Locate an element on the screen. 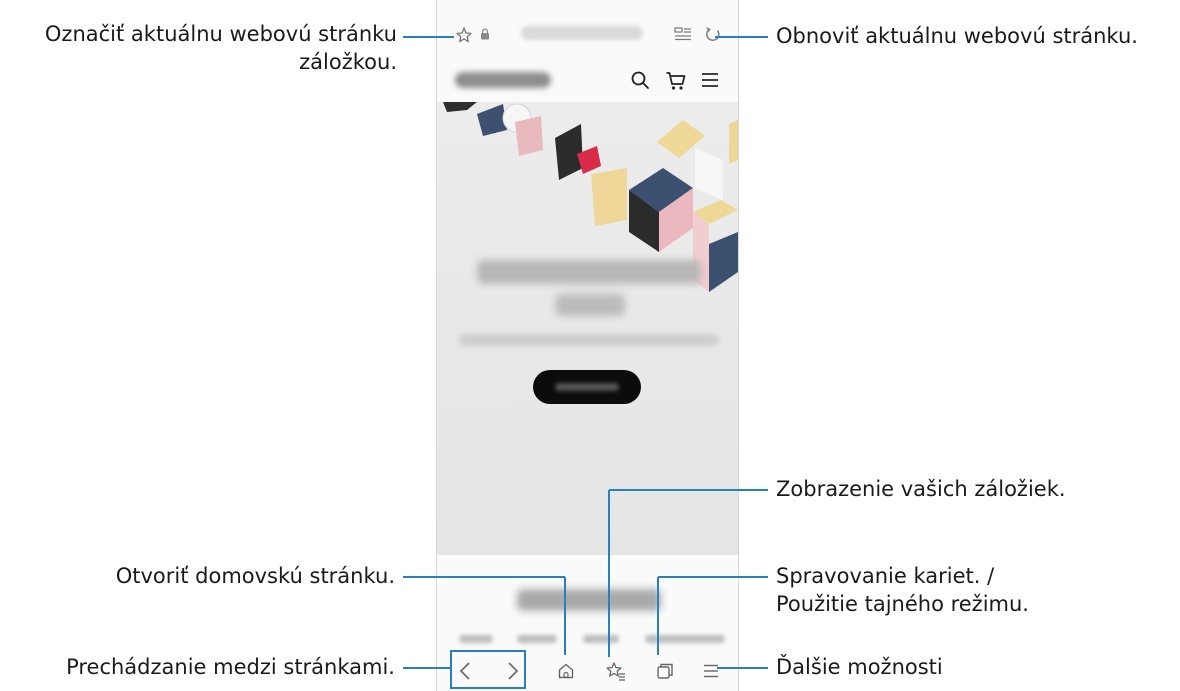 The width and height of the screenshot is (1180, 691). refresh-icon is located at coordinates (713, 35).